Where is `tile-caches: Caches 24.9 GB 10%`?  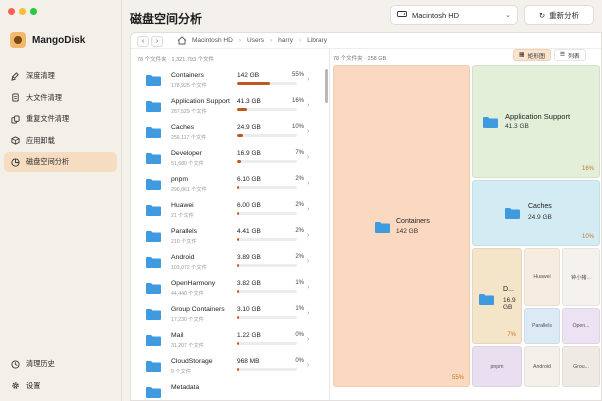
tile-caches: Caches 24.9 GB 10% is located at coordinates (536, 213).